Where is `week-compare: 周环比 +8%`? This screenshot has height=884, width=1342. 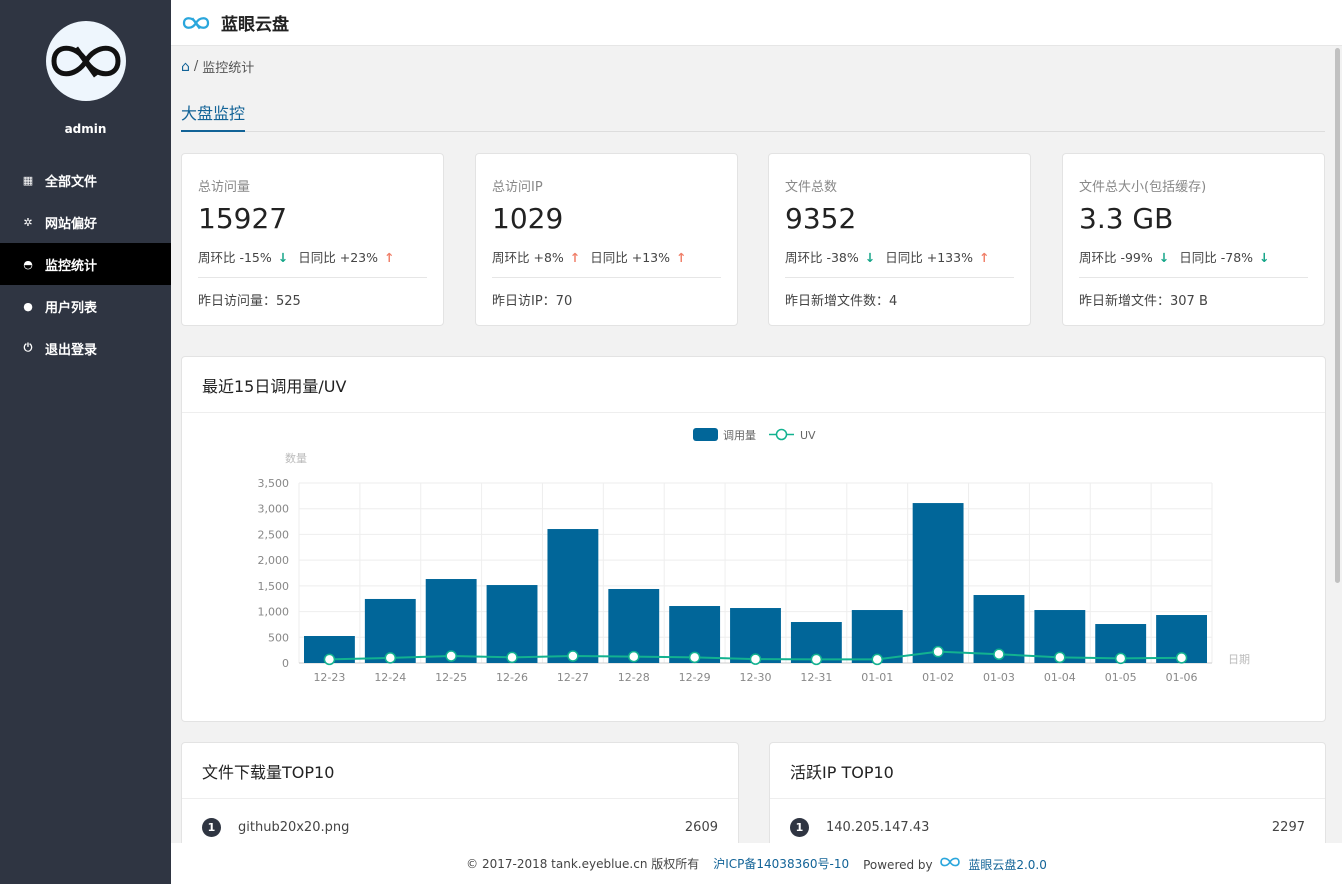 week-compare: 周环比 +8% is located at coordinates (528, 257).